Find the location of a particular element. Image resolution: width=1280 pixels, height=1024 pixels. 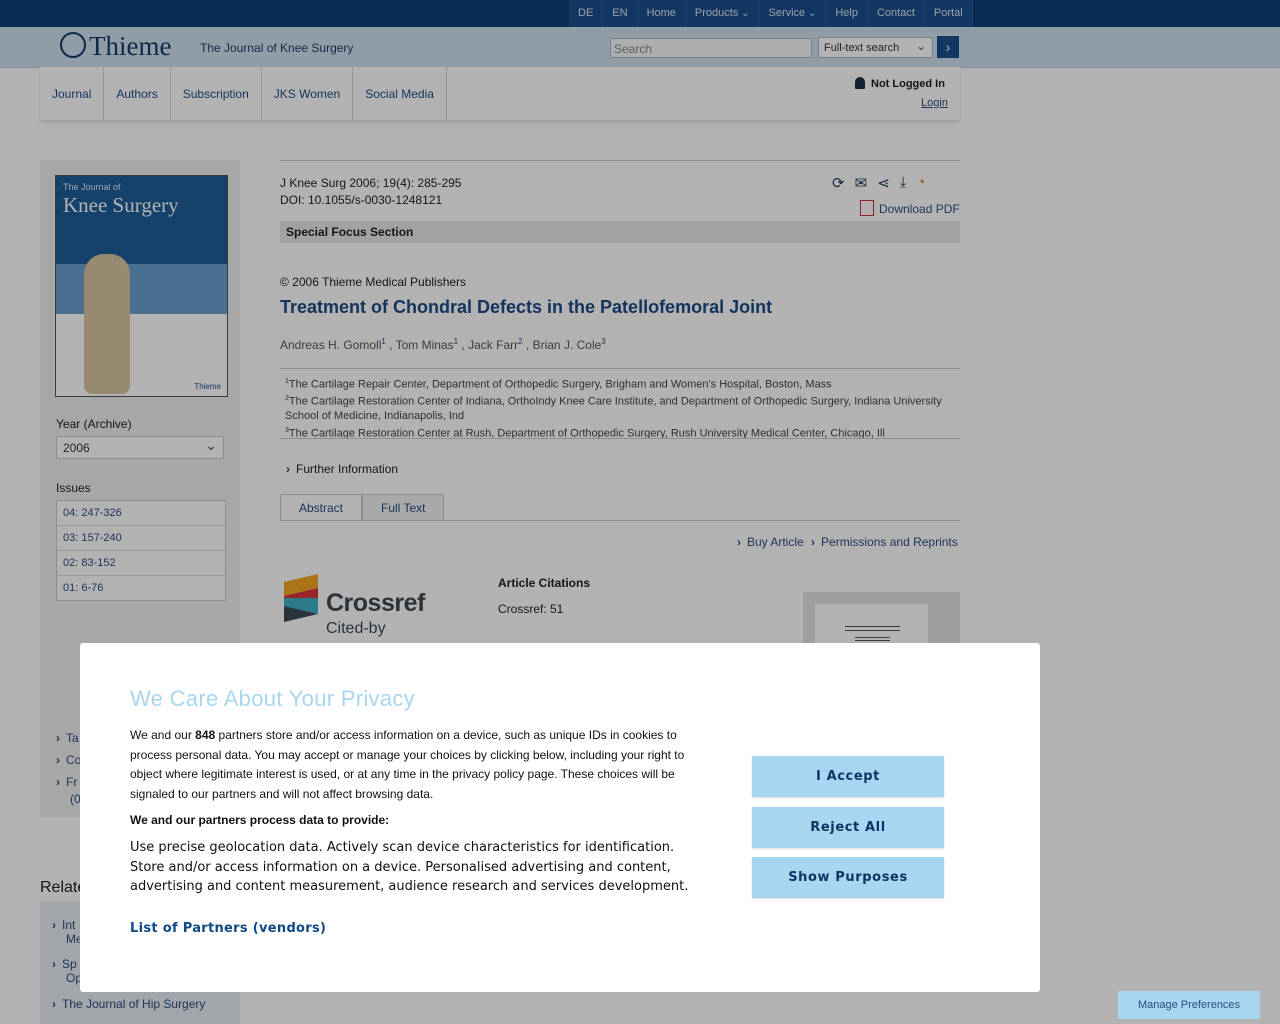

reject-all-button: Reject All is located at coordinates (848, 827).